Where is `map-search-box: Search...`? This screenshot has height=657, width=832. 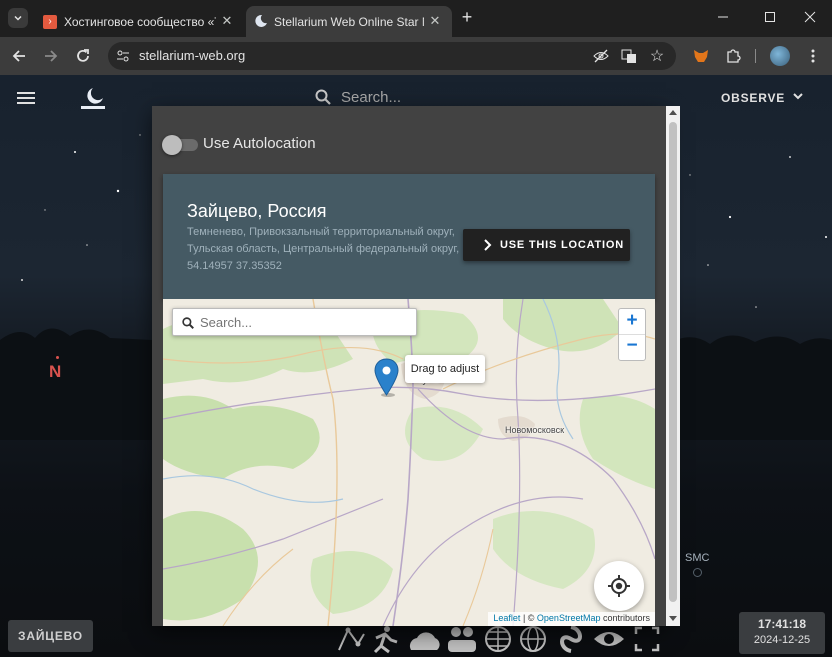 map-search-box: Search... is located at coordinates (294, 322).